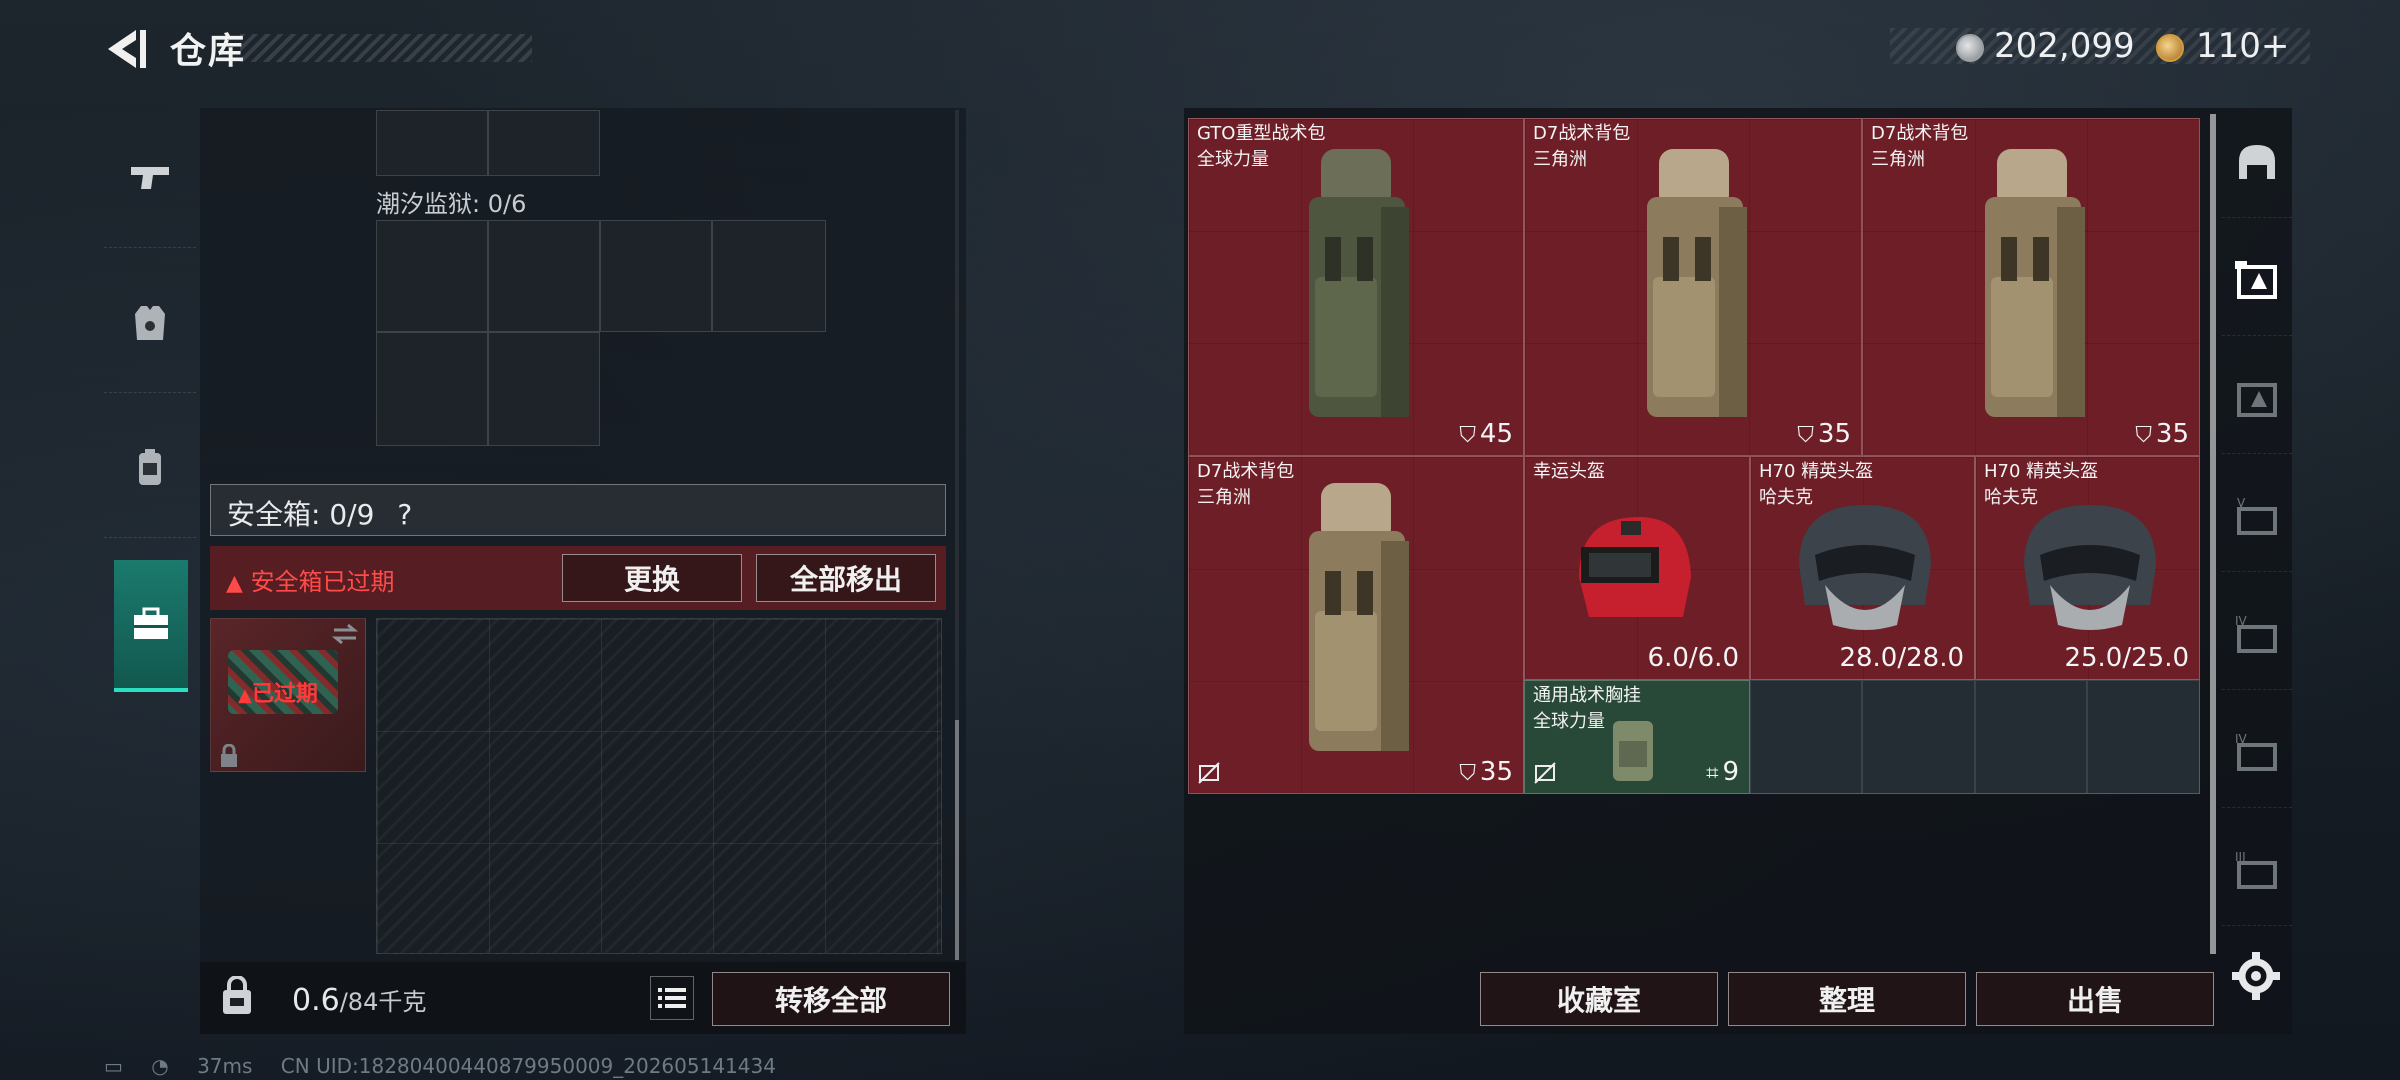 This screenshot has width=2400, height=1080. I want to click on back-arrow-icon, so click(125, 49).